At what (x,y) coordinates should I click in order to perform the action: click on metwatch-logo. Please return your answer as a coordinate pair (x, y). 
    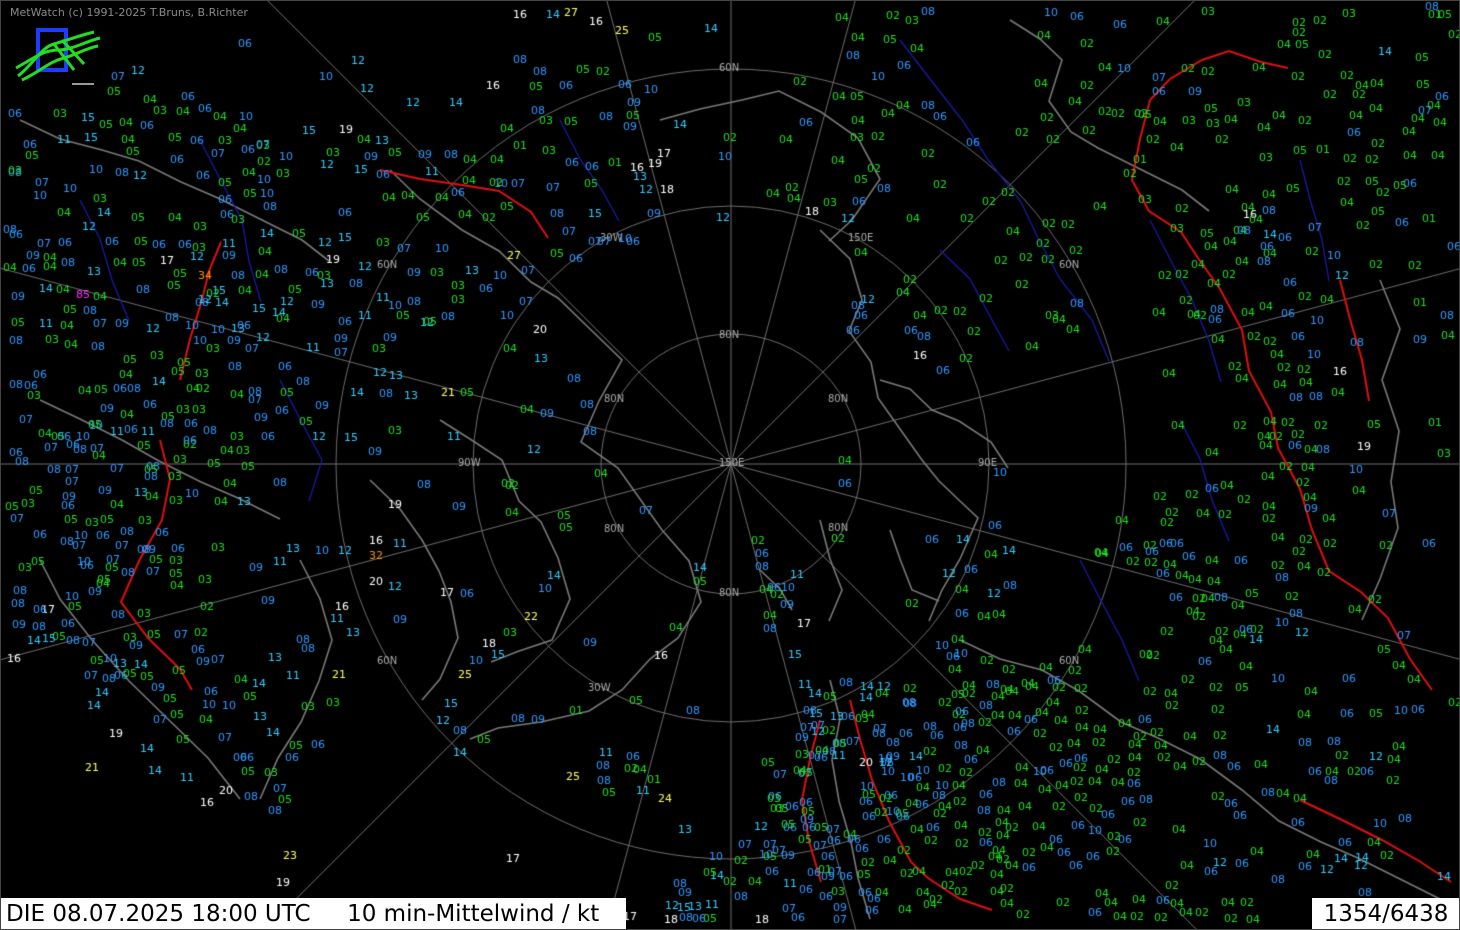
    Looking at the image, I should click on (58, 56).